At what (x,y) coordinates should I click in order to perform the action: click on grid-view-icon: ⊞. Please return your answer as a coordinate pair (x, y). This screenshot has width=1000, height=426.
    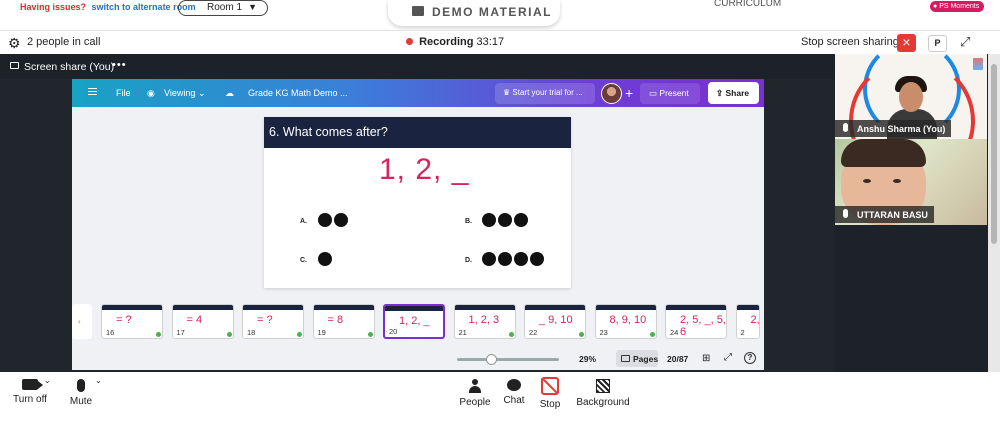
    Looking at the image, I should click on (706, 358).